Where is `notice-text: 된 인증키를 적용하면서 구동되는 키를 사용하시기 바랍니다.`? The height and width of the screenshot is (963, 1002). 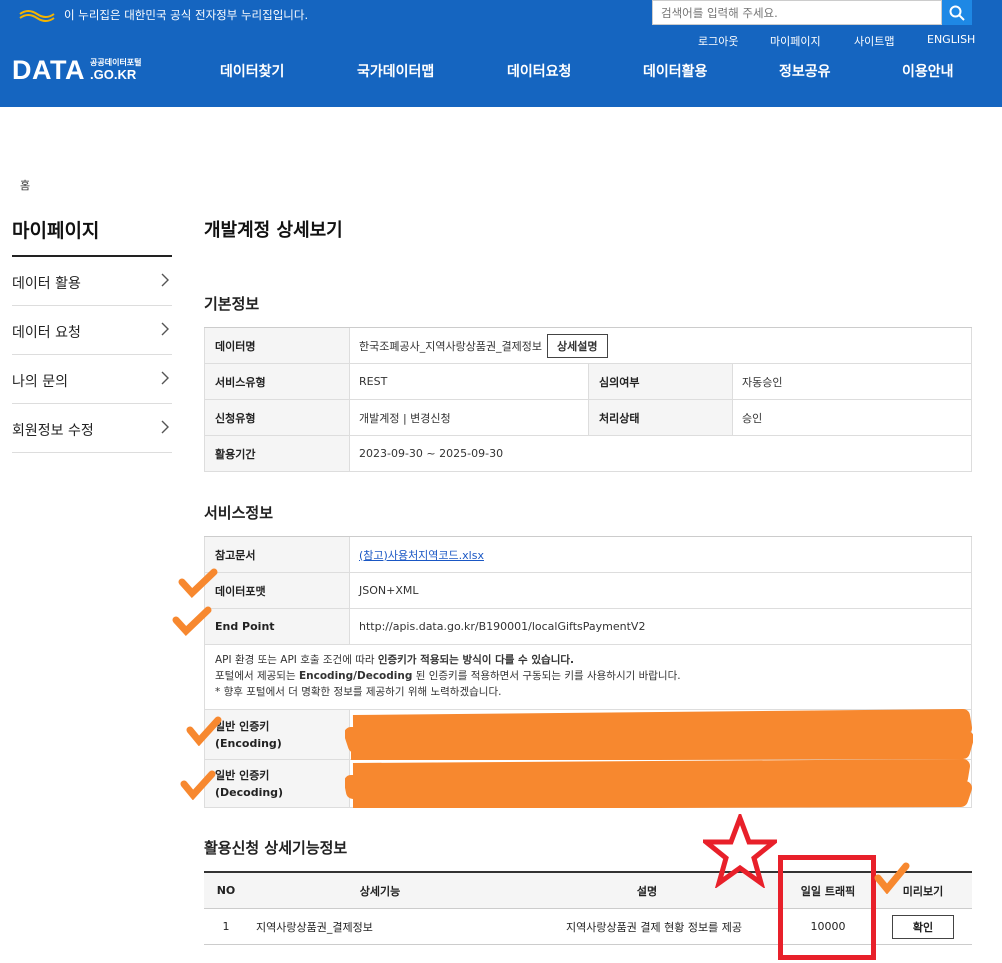
notice-text: 된 인증키를 적용하면서 구동되는 키를 사용하시기 바랍니다. is located at coordinates (546, 676).